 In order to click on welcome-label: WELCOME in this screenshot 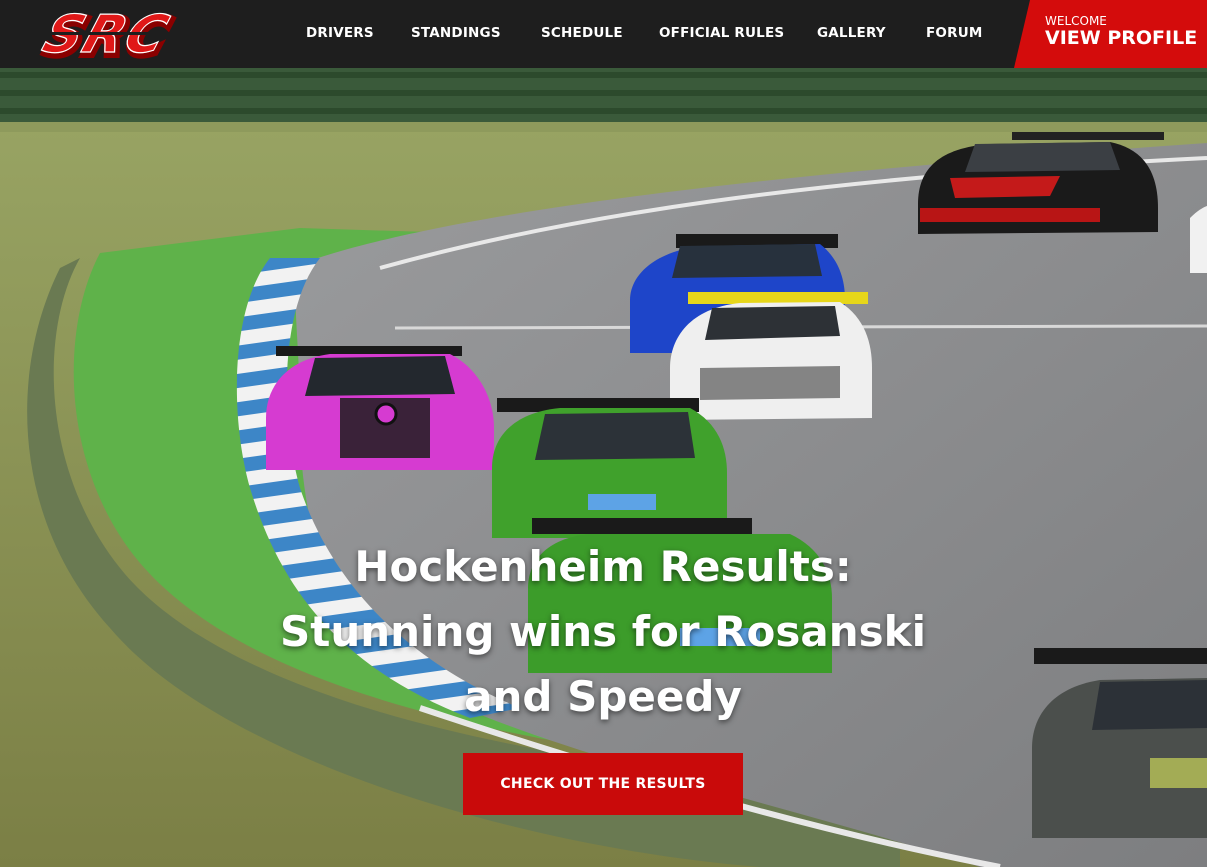, I will do `click(1076, 21)`.